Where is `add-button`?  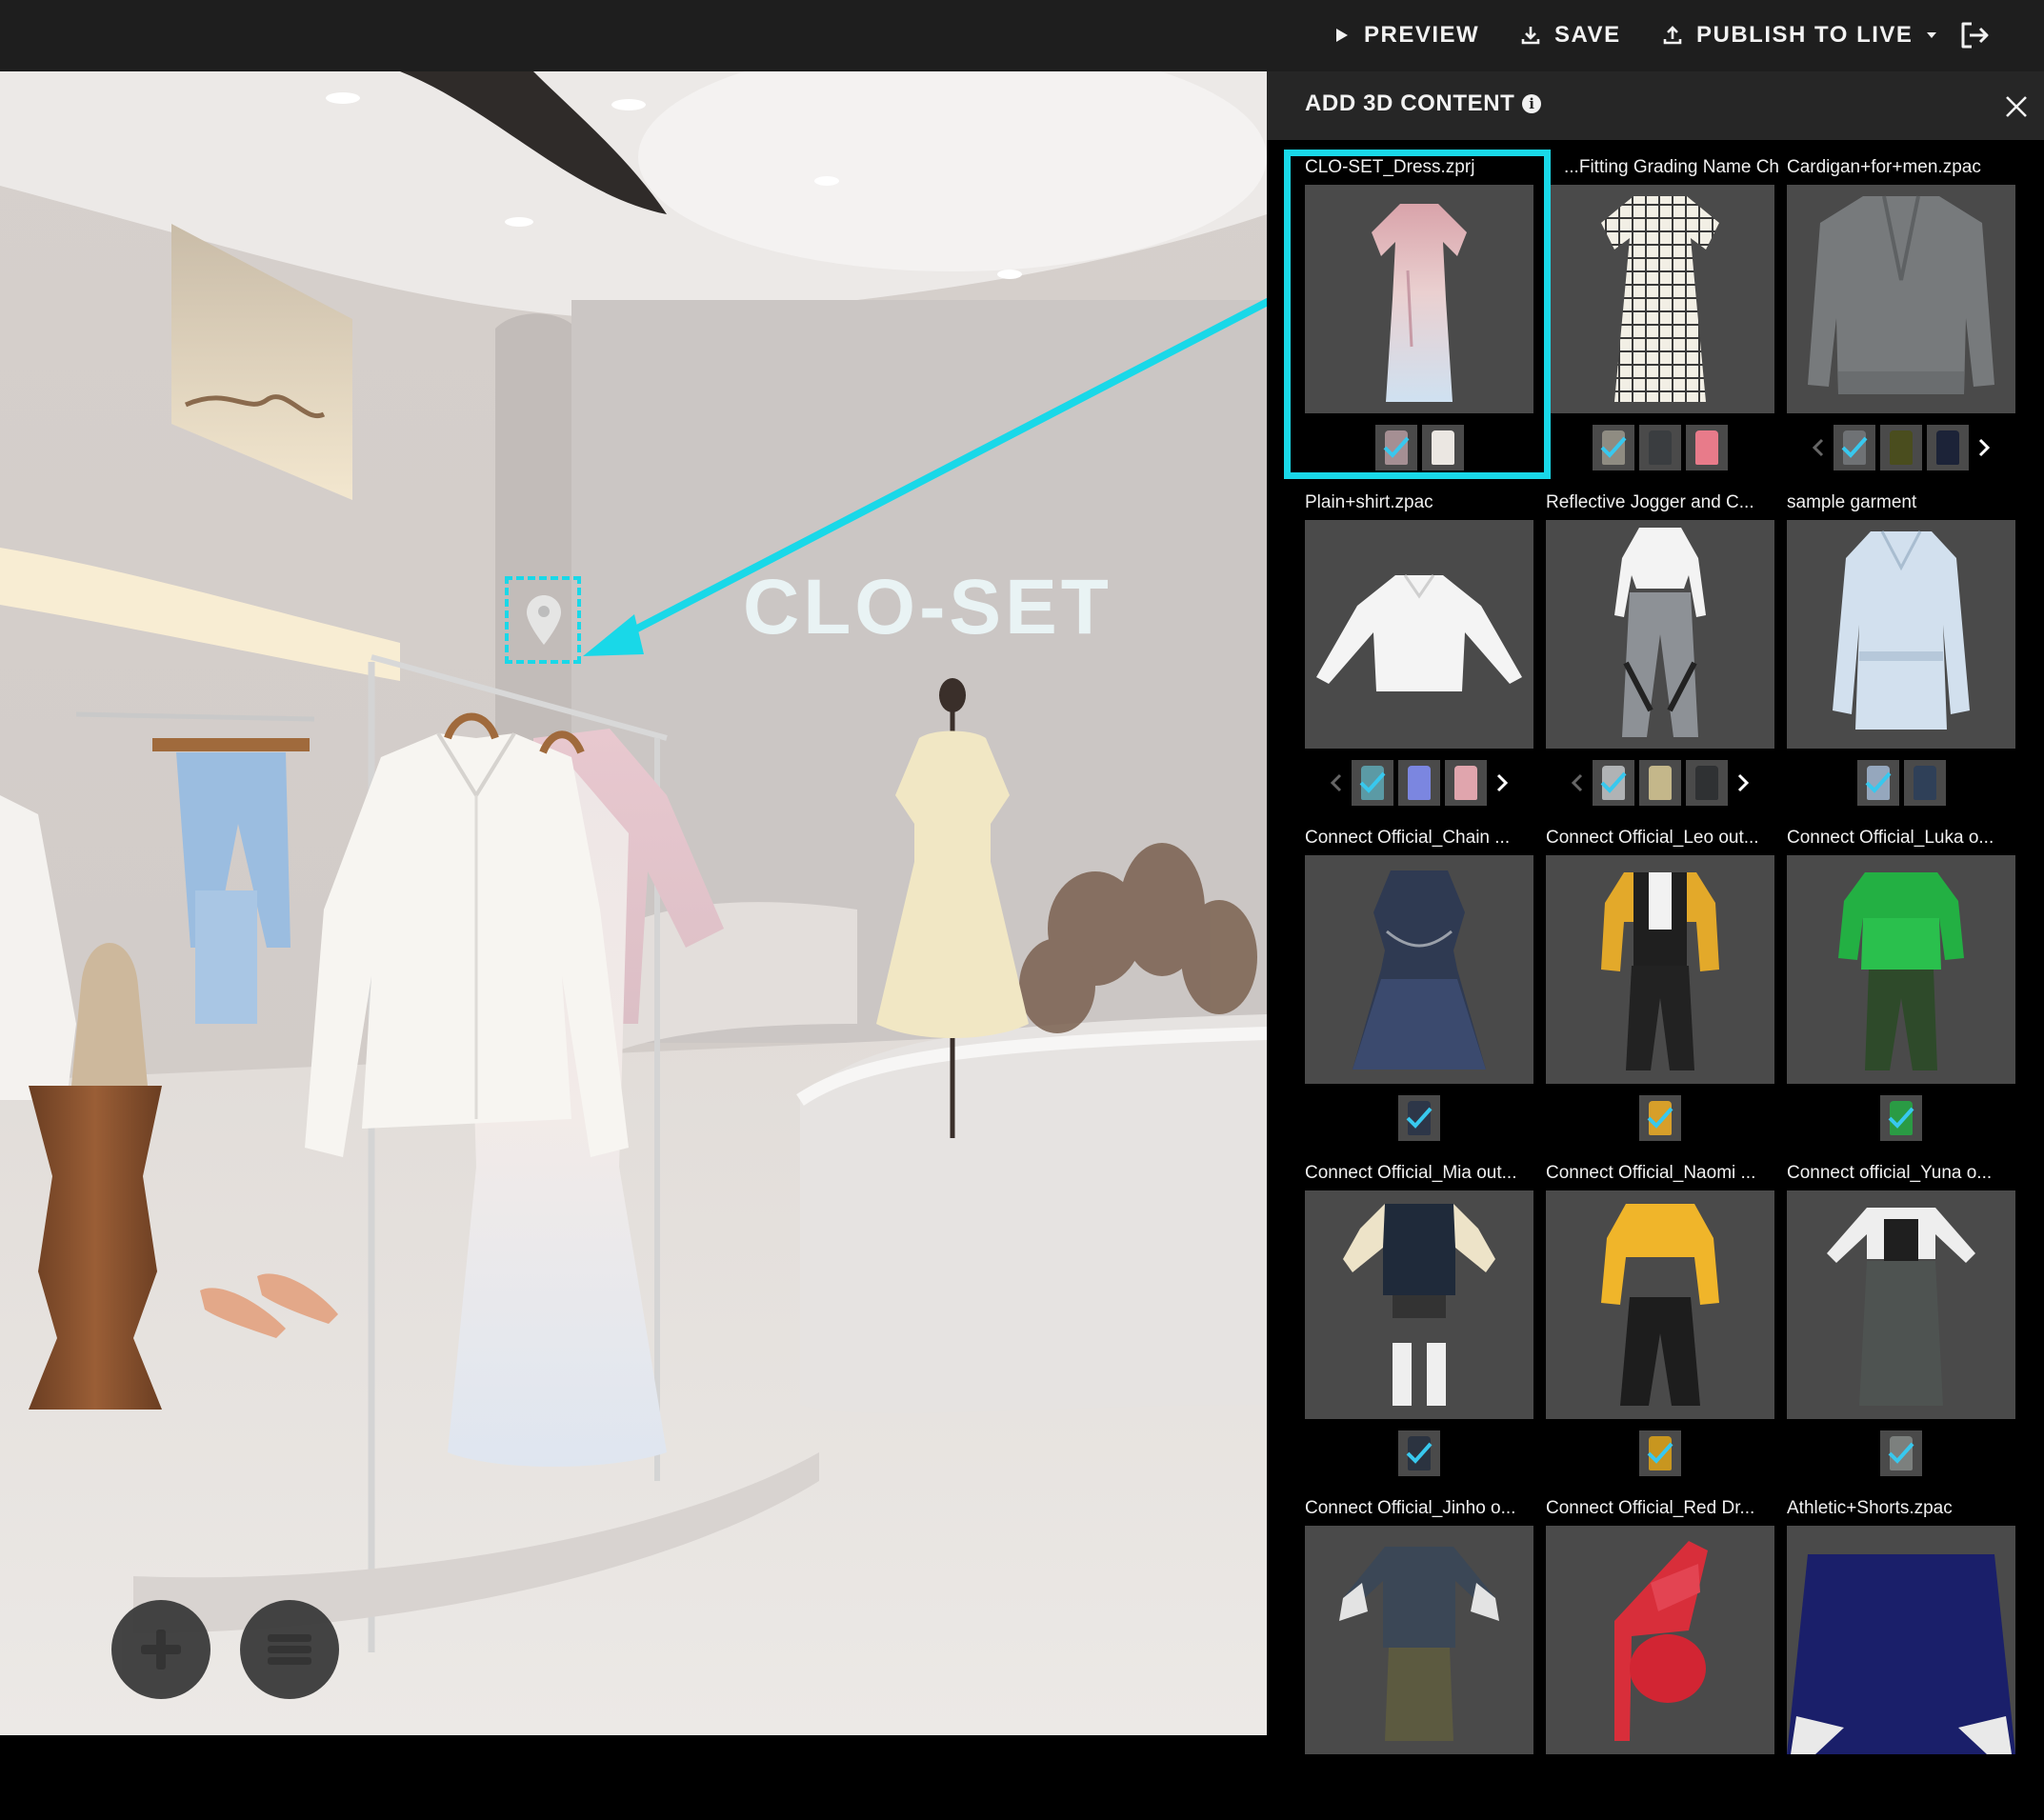
add-button is located at coordinates (160, 1649).